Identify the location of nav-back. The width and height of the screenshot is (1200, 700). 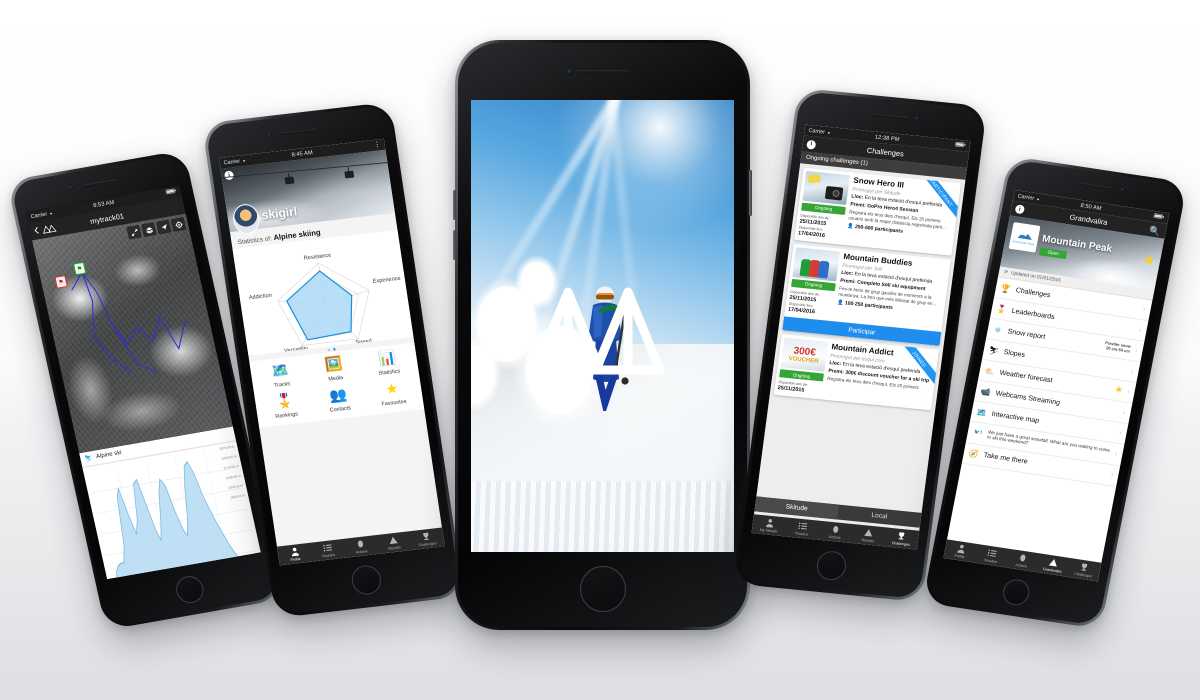
(45, 229).